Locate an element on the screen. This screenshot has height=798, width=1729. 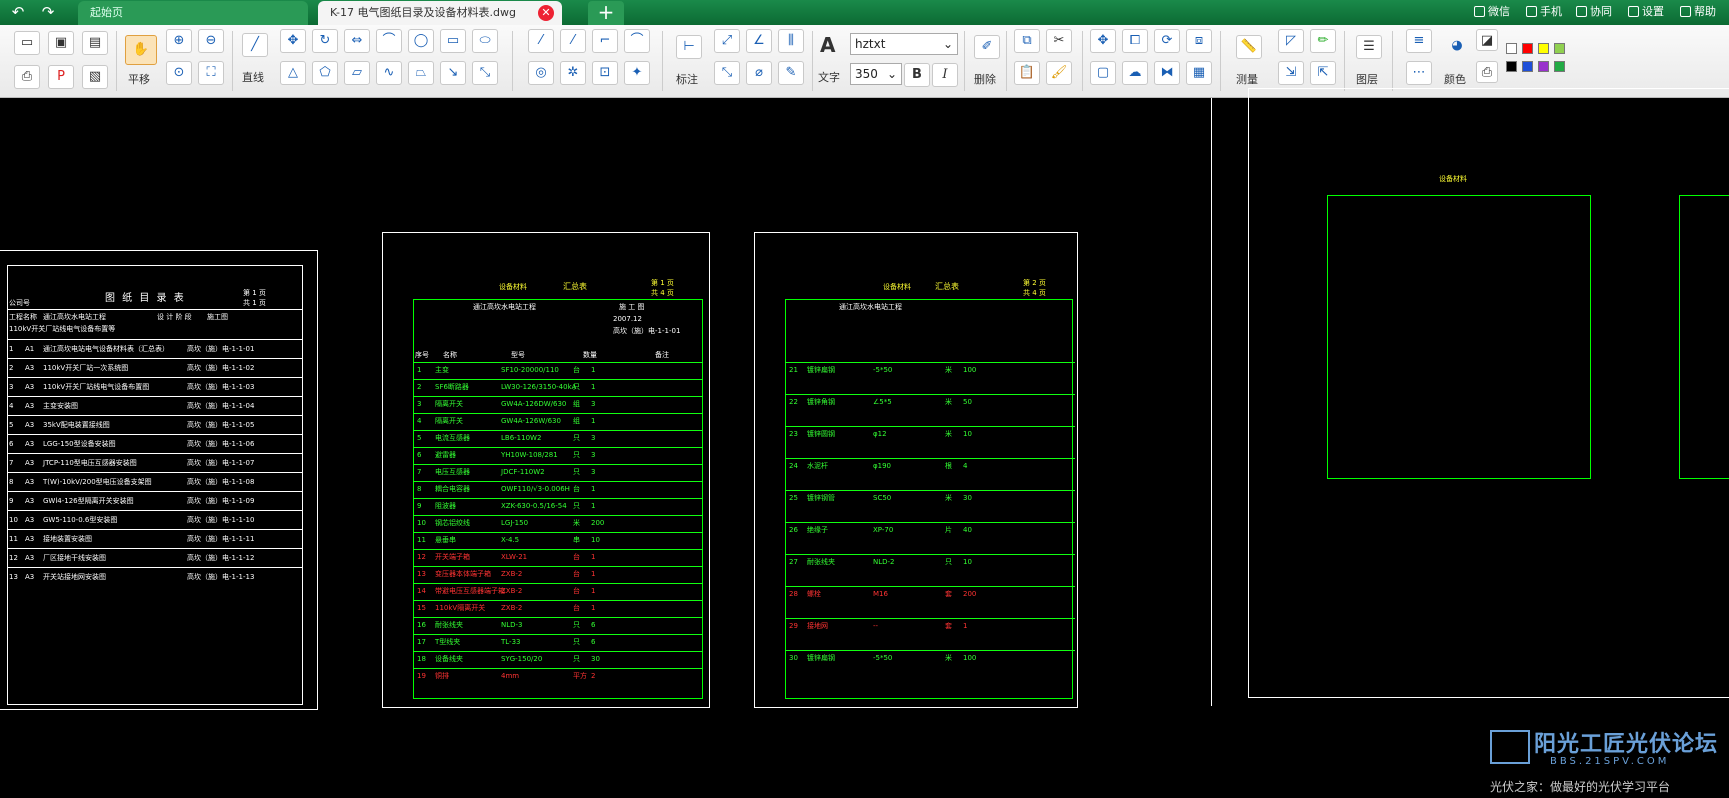
copy-object-icon: ⧠ is located at coordinates (1135, 41).